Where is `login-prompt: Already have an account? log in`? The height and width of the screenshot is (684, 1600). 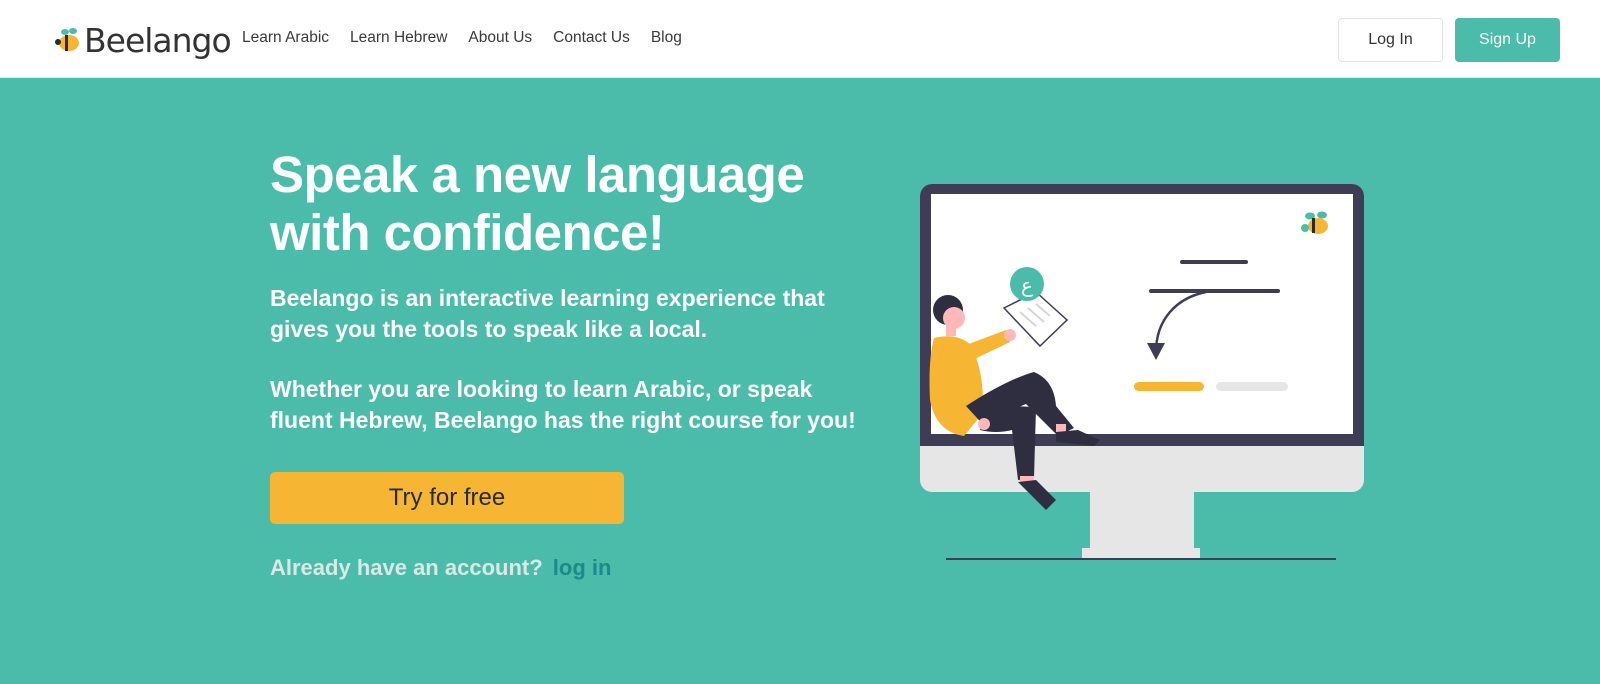 login-prompt: Already have an account? log in is located at coordinates (440, 568).